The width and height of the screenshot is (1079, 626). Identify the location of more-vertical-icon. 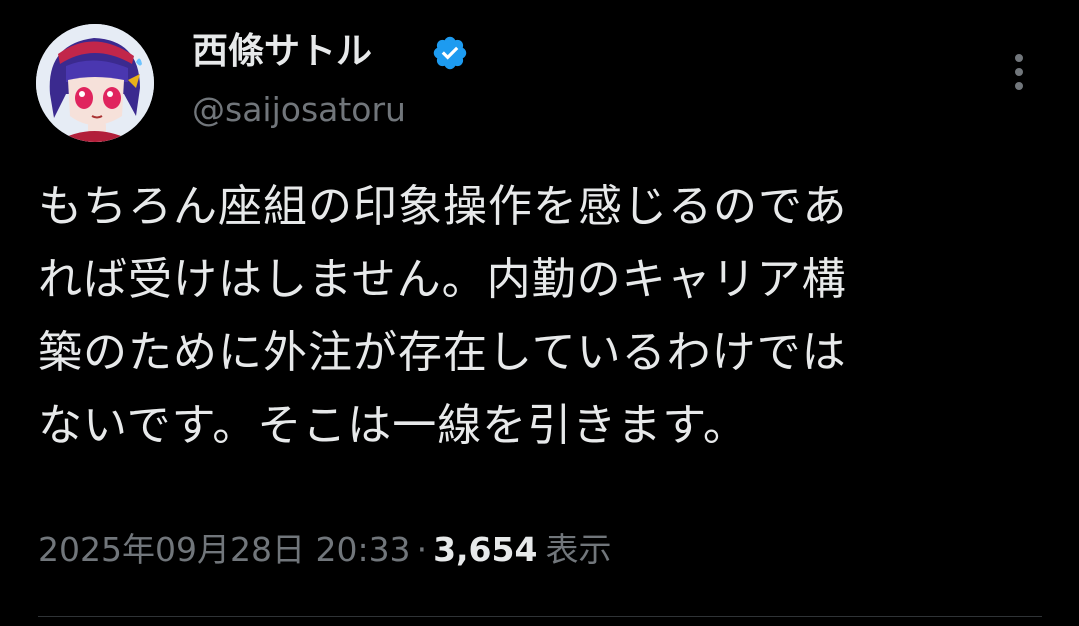
(1019, 70).